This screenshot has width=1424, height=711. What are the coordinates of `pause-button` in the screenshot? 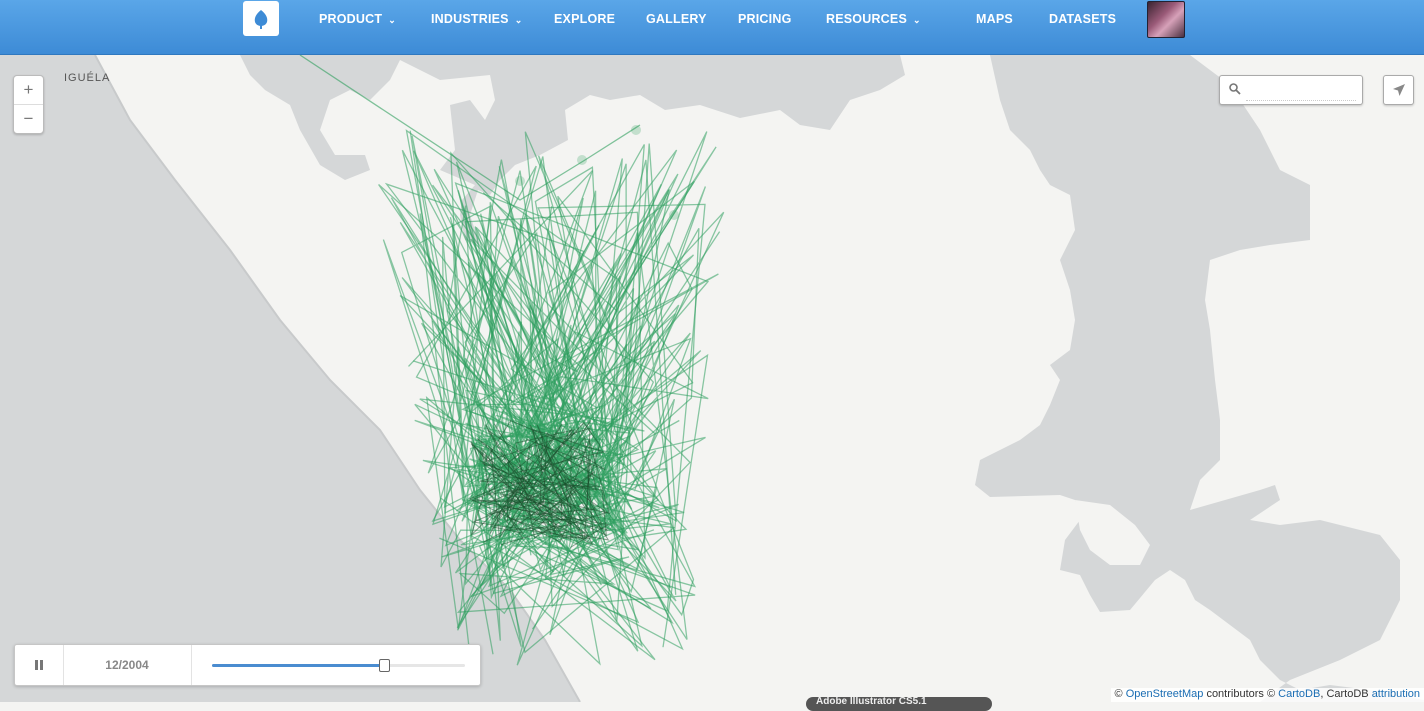 It's located at (39, 665).